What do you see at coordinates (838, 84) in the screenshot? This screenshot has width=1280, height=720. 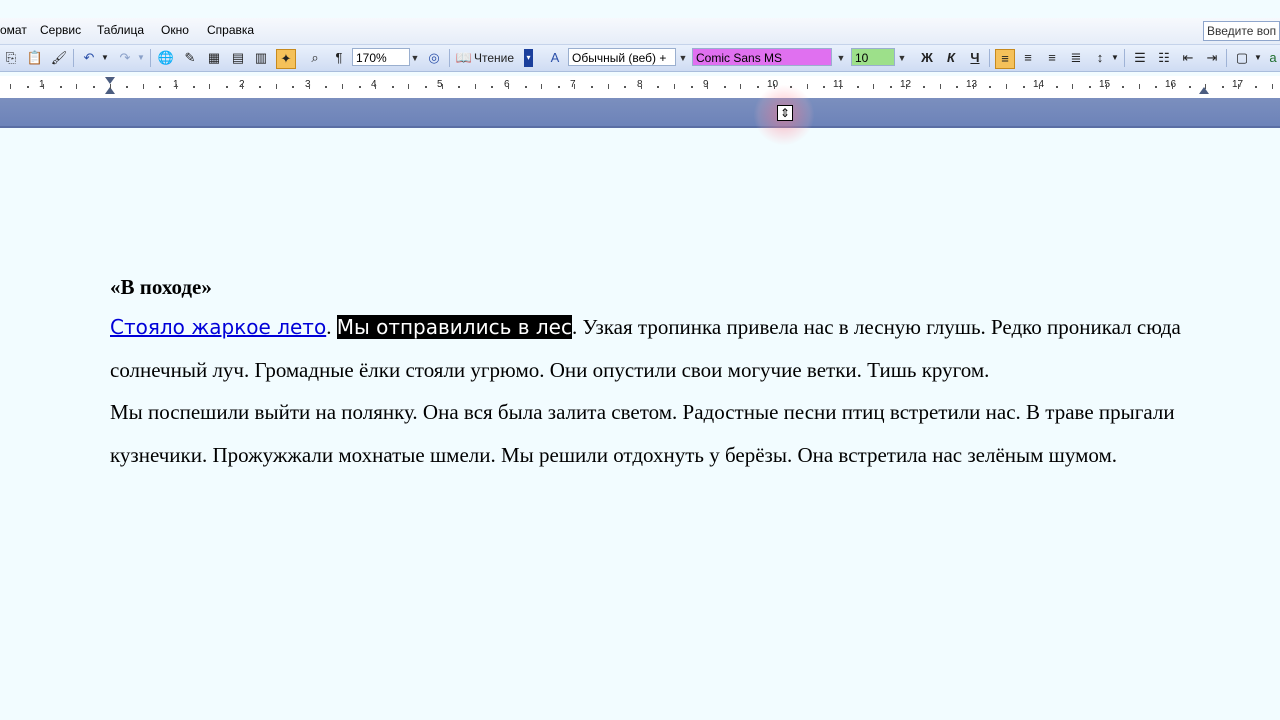 I see `ruler-number: 11` at bounding box center [838, 84].